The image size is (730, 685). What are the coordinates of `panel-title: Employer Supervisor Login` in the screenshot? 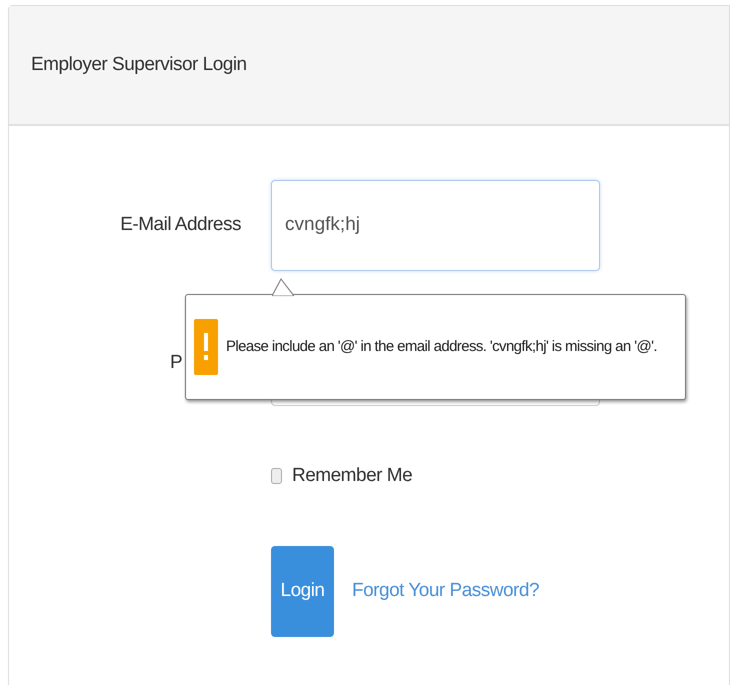 It's located at (139, 64).